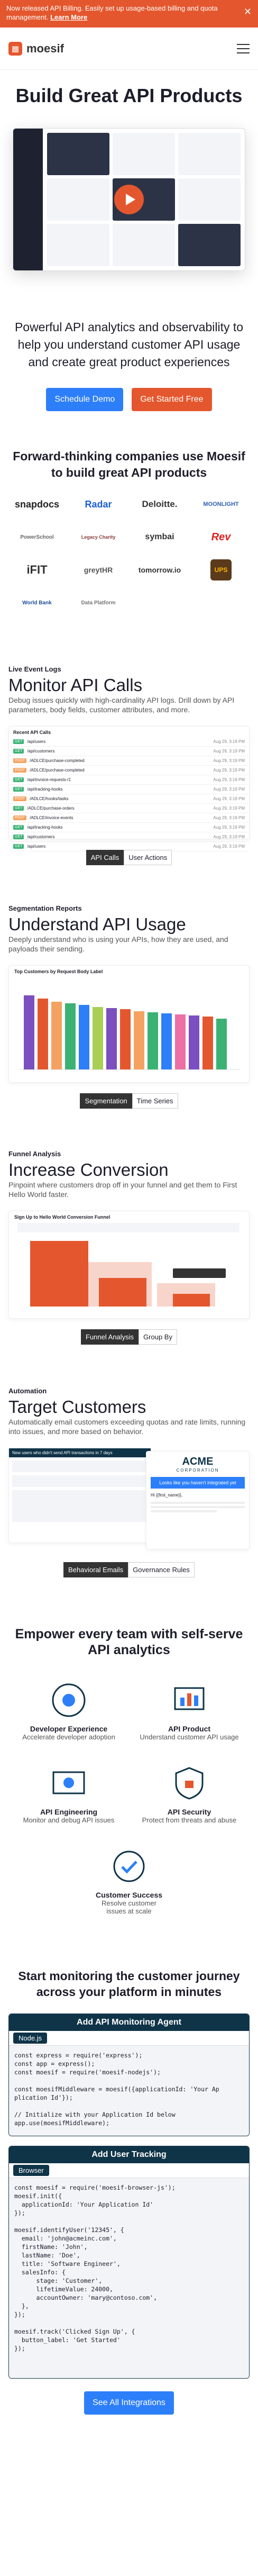 The height and width of the screenshot is (2576, 258). Describe the element at coordinates (129, 818) in the screenshot. I see `log-row: POST/ADLCE/invoice-events Aug 29, 3:19 PM` at that location.